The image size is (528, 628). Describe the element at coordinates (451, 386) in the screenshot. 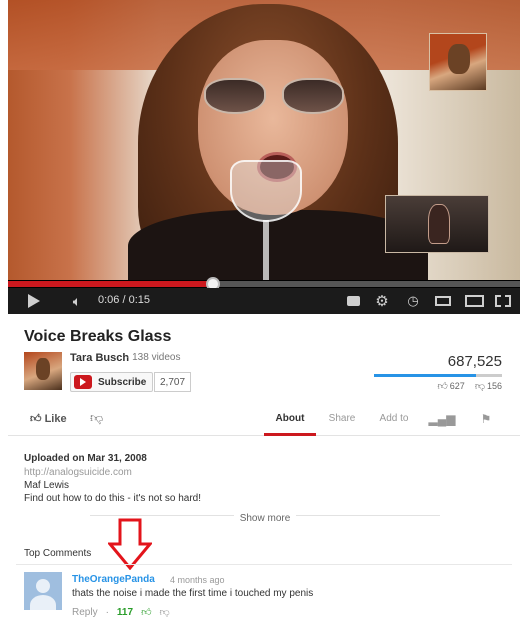

I see `like-count: 👍︎ 627` at that location.